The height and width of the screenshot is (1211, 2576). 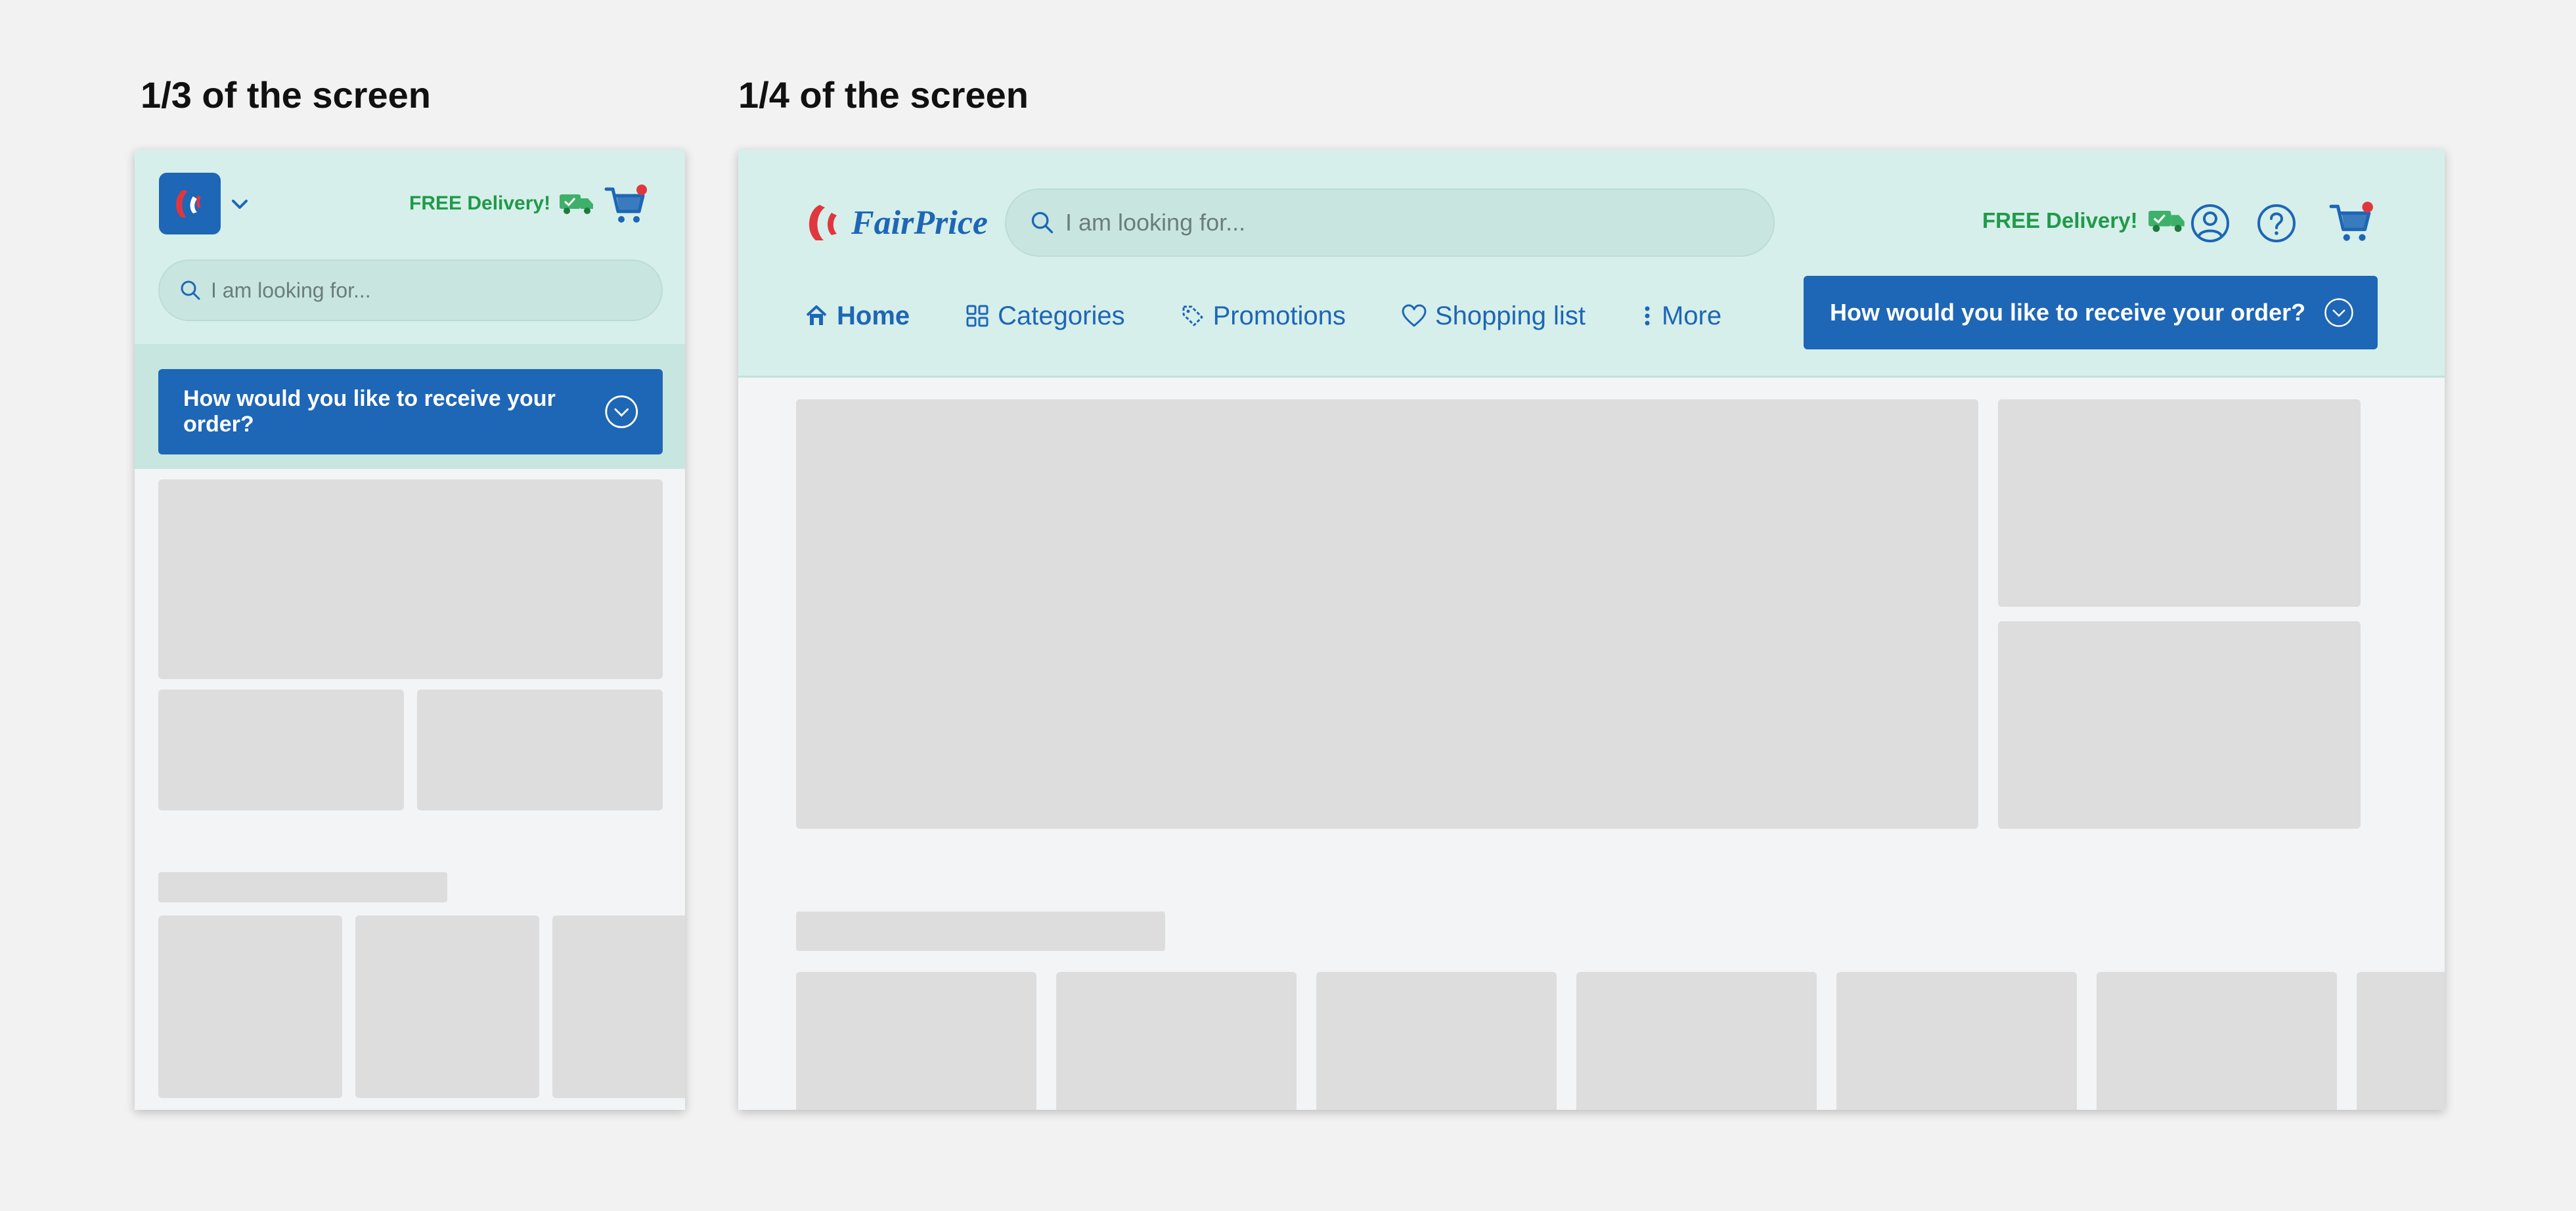 I want to click on main-nav: Home Categories Promotions Shopping list, so click(x=1263, y=315).